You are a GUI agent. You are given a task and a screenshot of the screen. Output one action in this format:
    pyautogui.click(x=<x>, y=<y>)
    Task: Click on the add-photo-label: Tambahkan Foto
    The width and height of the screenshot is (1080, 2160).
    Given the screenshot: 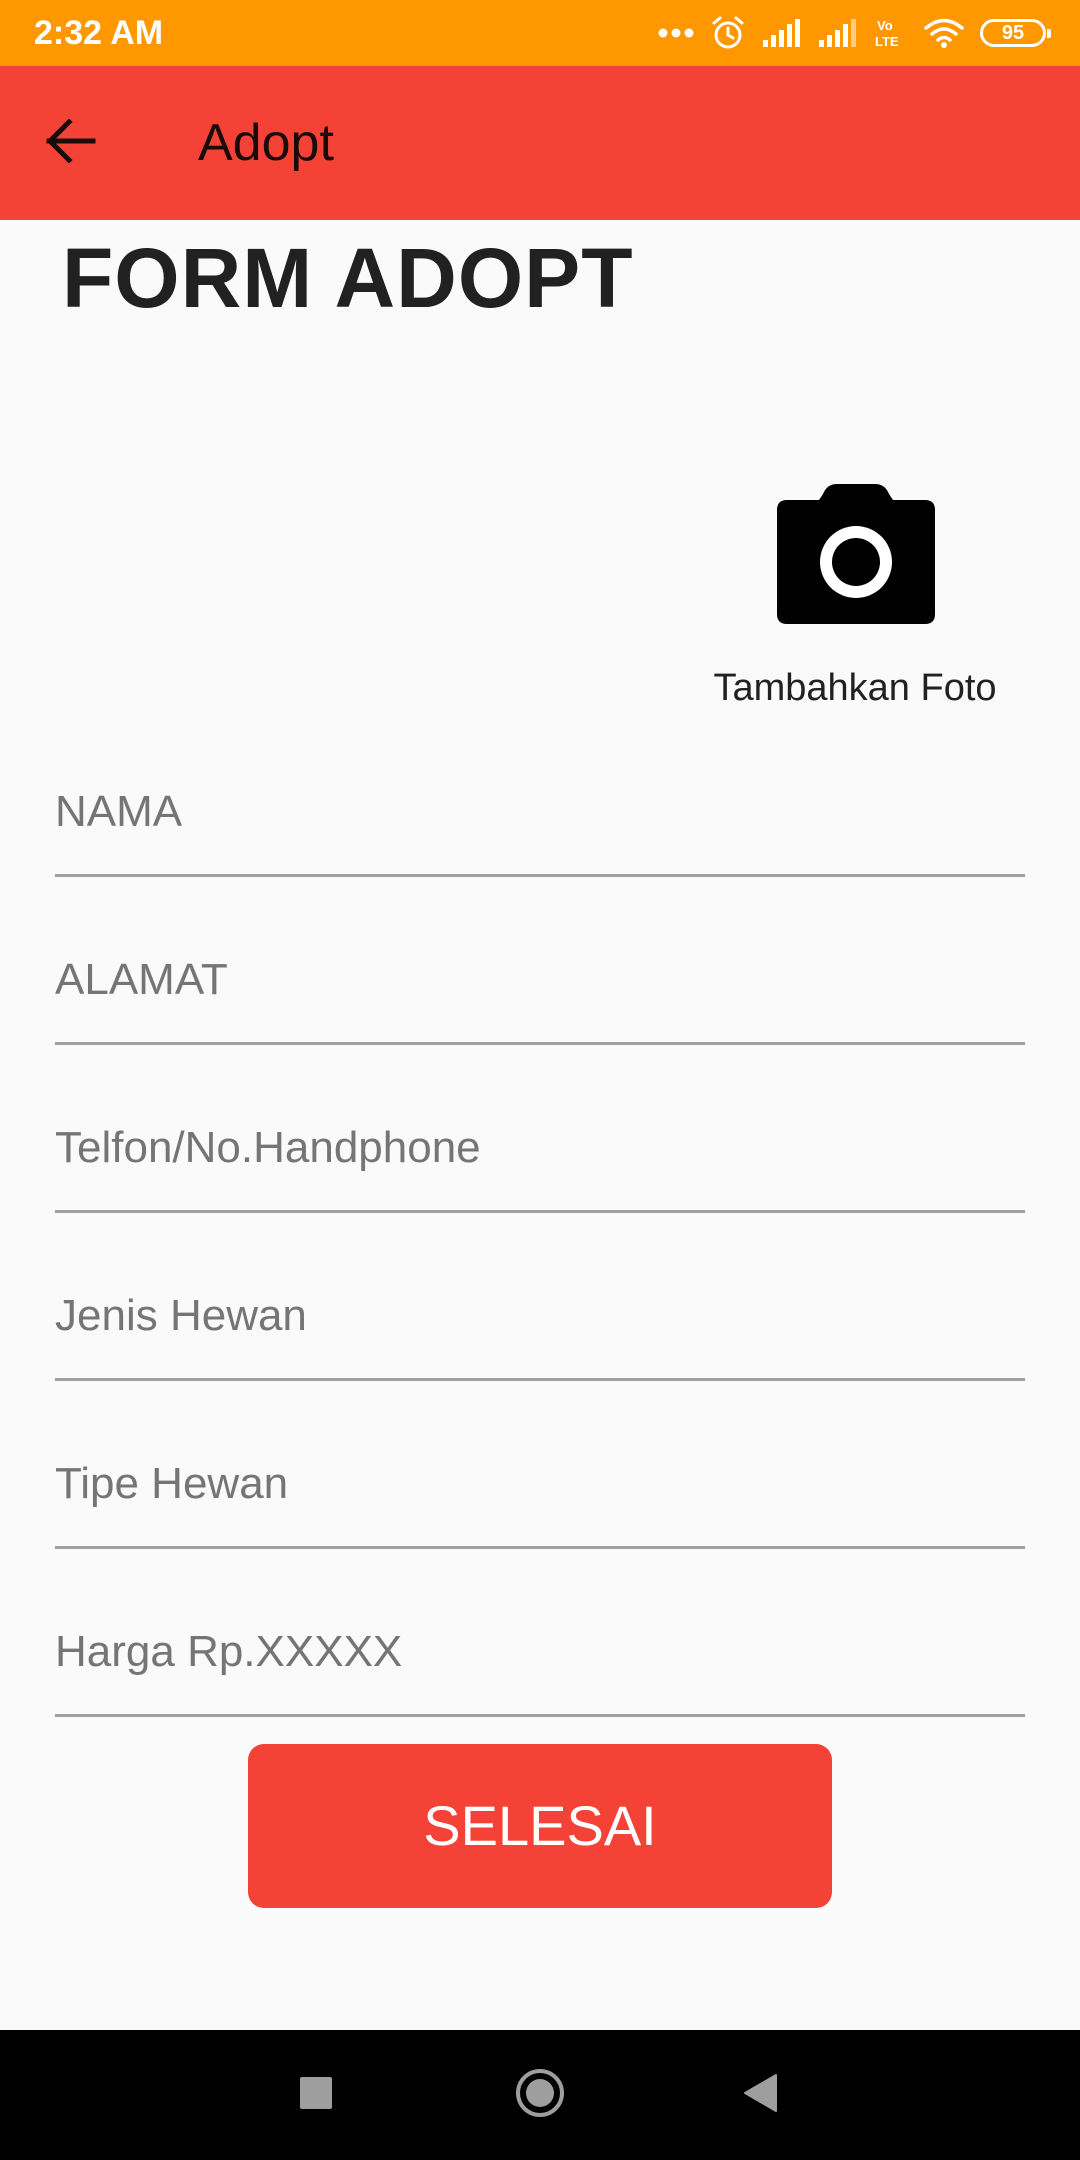 What is the action you would take?
    pyautogui.click(x=855, y=688)
    